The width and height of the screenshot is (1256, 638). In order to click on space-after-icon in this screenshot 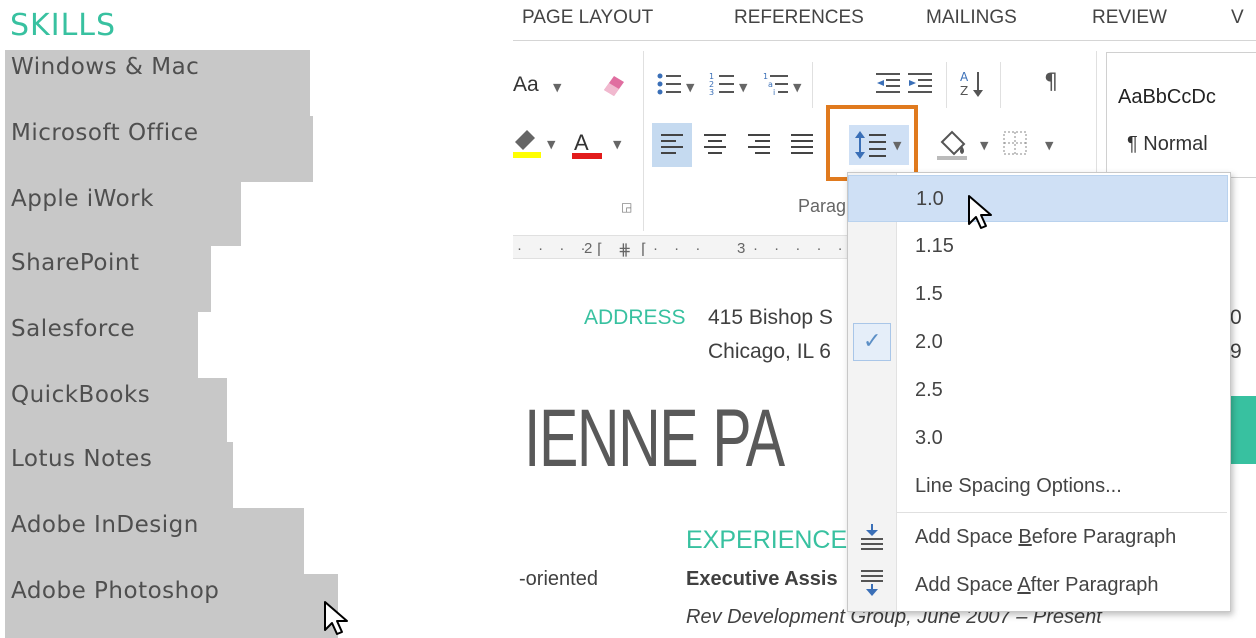, I will do `click(872, 583)`.